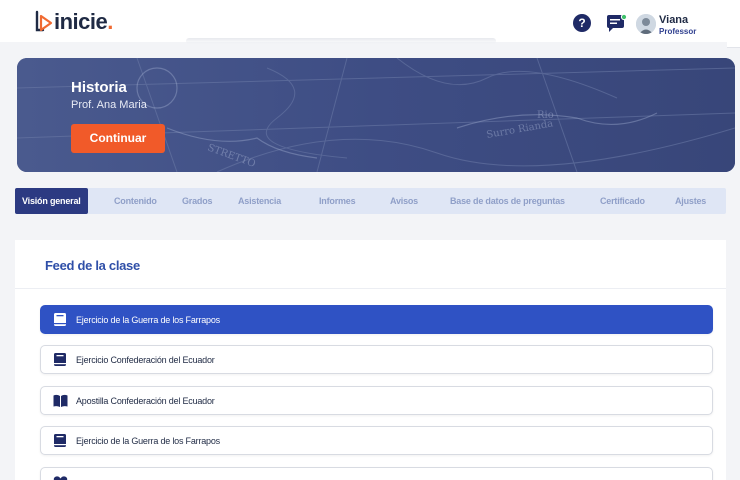  I want to click on feed-item-partial, so click(376, 473).